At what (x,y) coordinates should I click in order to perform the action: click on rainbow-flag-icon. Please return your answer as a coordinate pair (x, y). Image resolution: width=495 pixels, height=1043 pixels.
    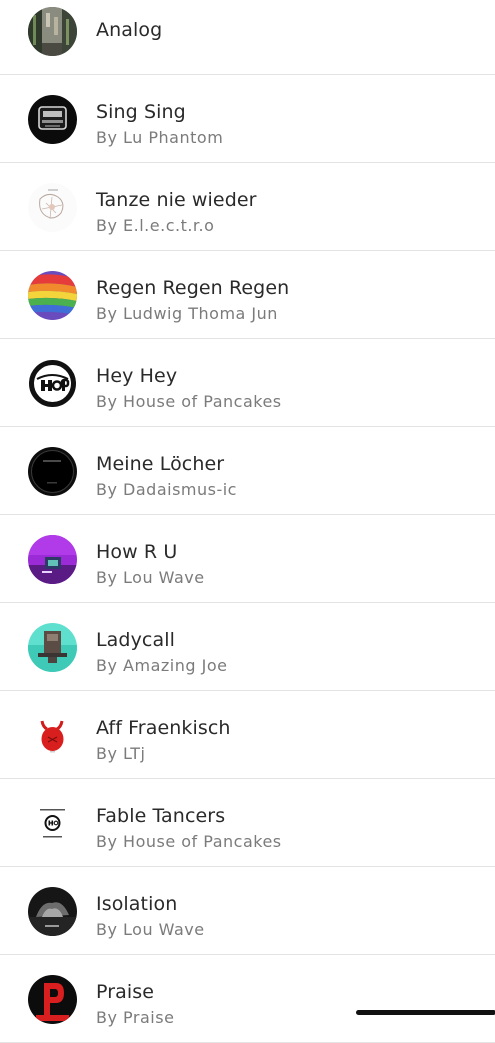
    Looking at the image, I should click on (52, 295).